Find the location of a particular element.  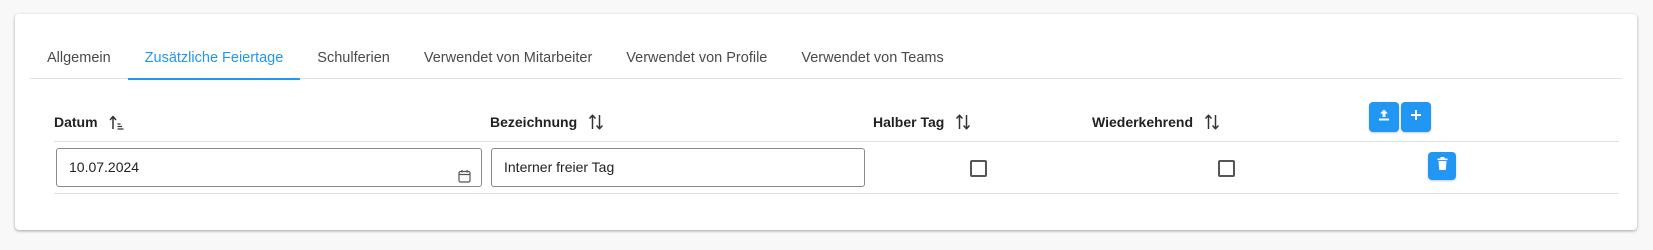

column-header-halber-tag: Halber Tag is located at coordinates (922, 122).